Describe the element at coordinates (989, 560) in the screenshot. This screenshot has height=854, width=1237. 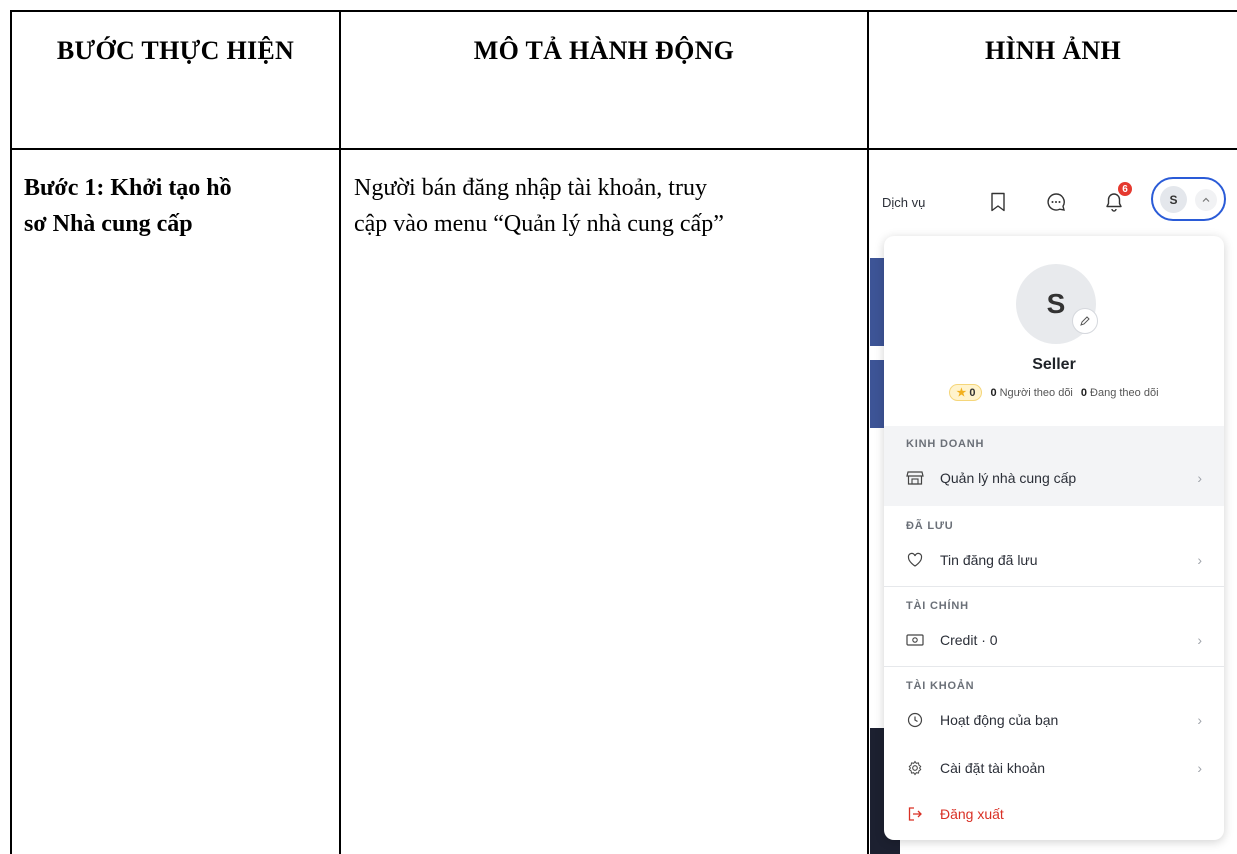
I see `menu-item-label: Tin đăng đã lưu` at that location.